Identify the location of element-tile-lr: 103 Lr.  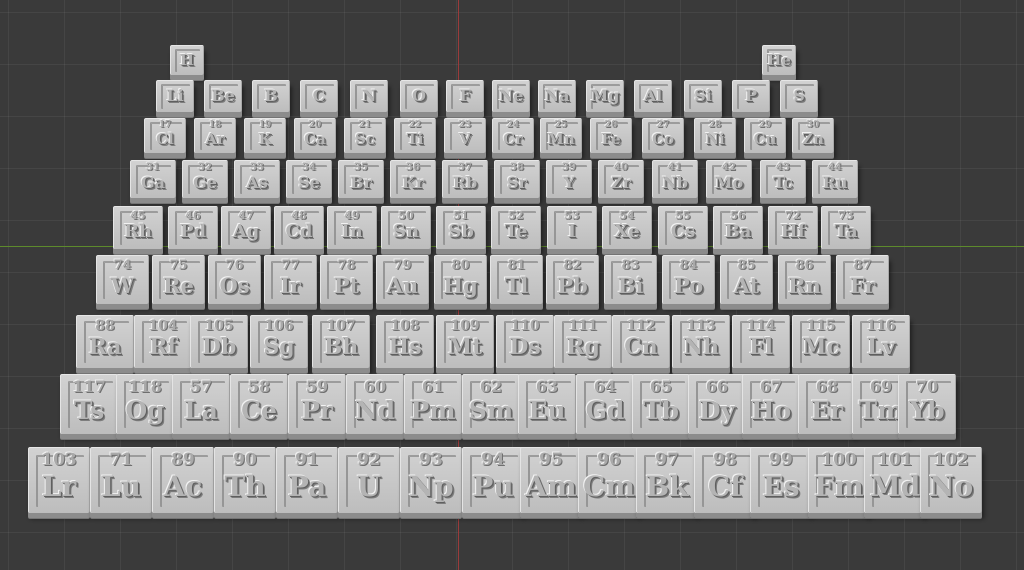
(59, 480).